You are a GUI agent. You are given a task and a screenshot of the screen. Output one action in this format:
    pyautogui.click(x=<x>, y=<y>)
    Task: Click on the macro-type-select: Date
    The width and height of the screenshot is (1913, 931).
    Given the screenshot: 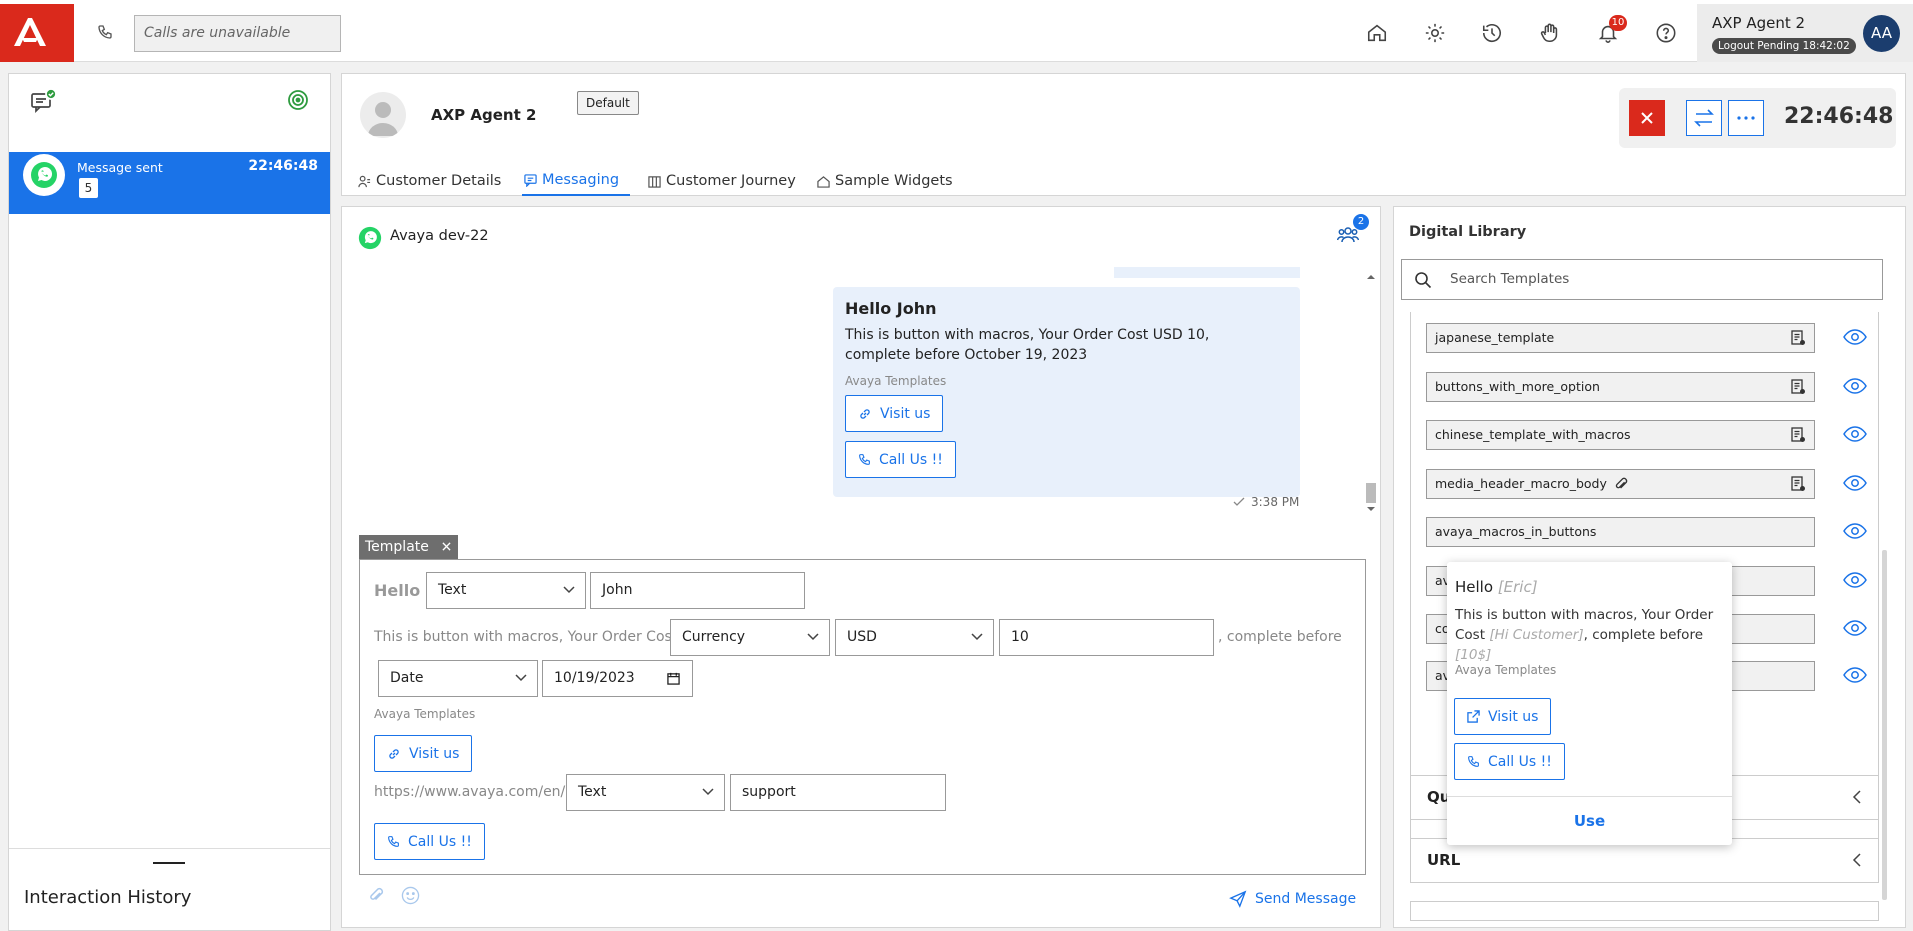 What is the action you would take?
    pyautogui.click(x=458, y=678)
    